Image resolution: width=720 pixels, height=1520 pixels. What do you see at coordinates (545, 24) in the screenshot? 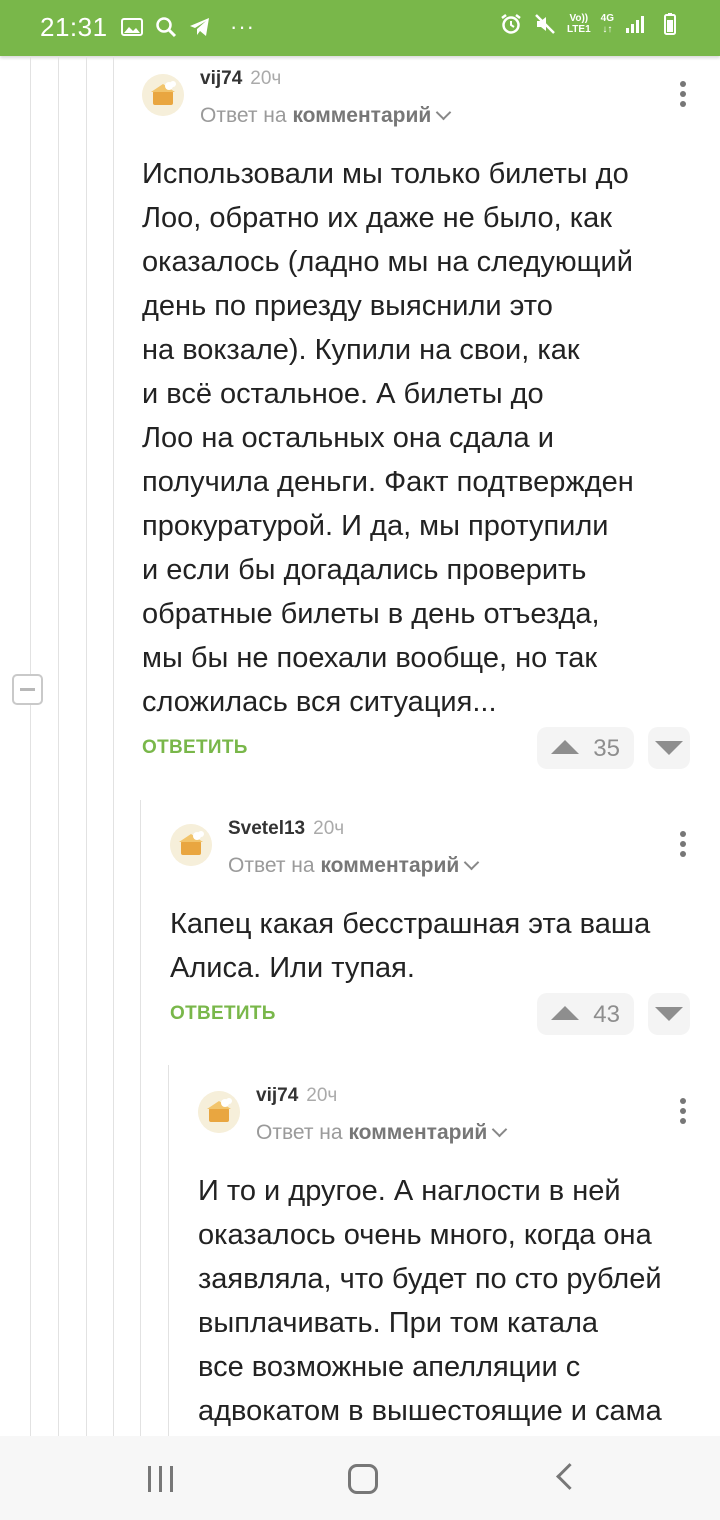
I see `mute-icon` at bounding box center [545, 24].